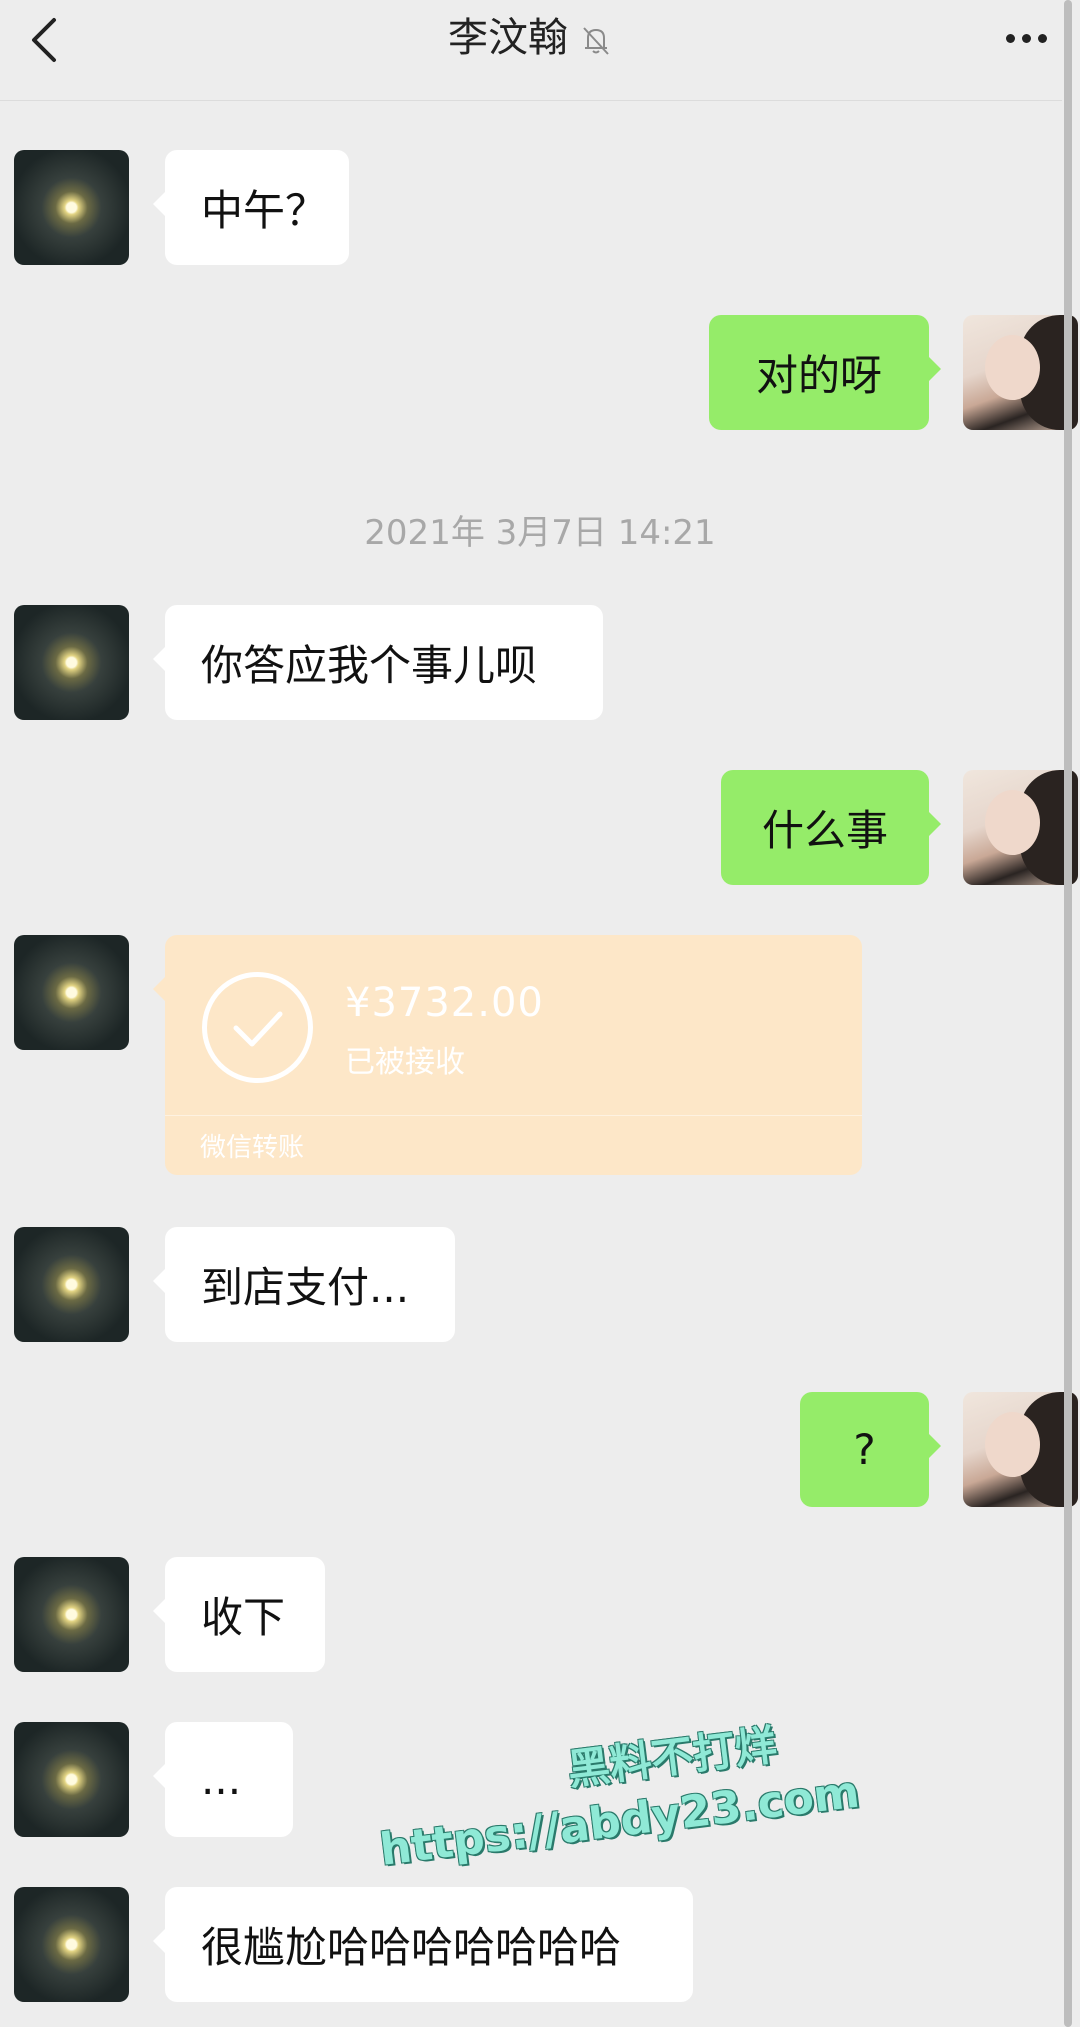  What do you see at coordinates (513, 1115) in the screenshot?
I see `transfer-divider` at bounding box center [513, 1115].